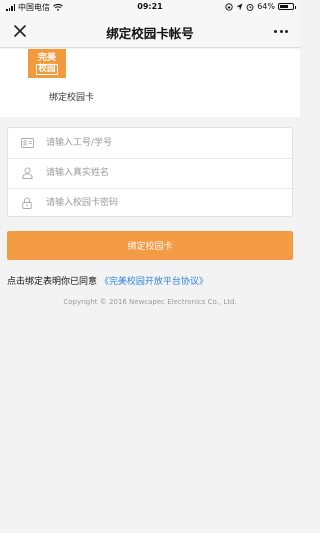  I want to click on battery-fill, so click(284, 6).